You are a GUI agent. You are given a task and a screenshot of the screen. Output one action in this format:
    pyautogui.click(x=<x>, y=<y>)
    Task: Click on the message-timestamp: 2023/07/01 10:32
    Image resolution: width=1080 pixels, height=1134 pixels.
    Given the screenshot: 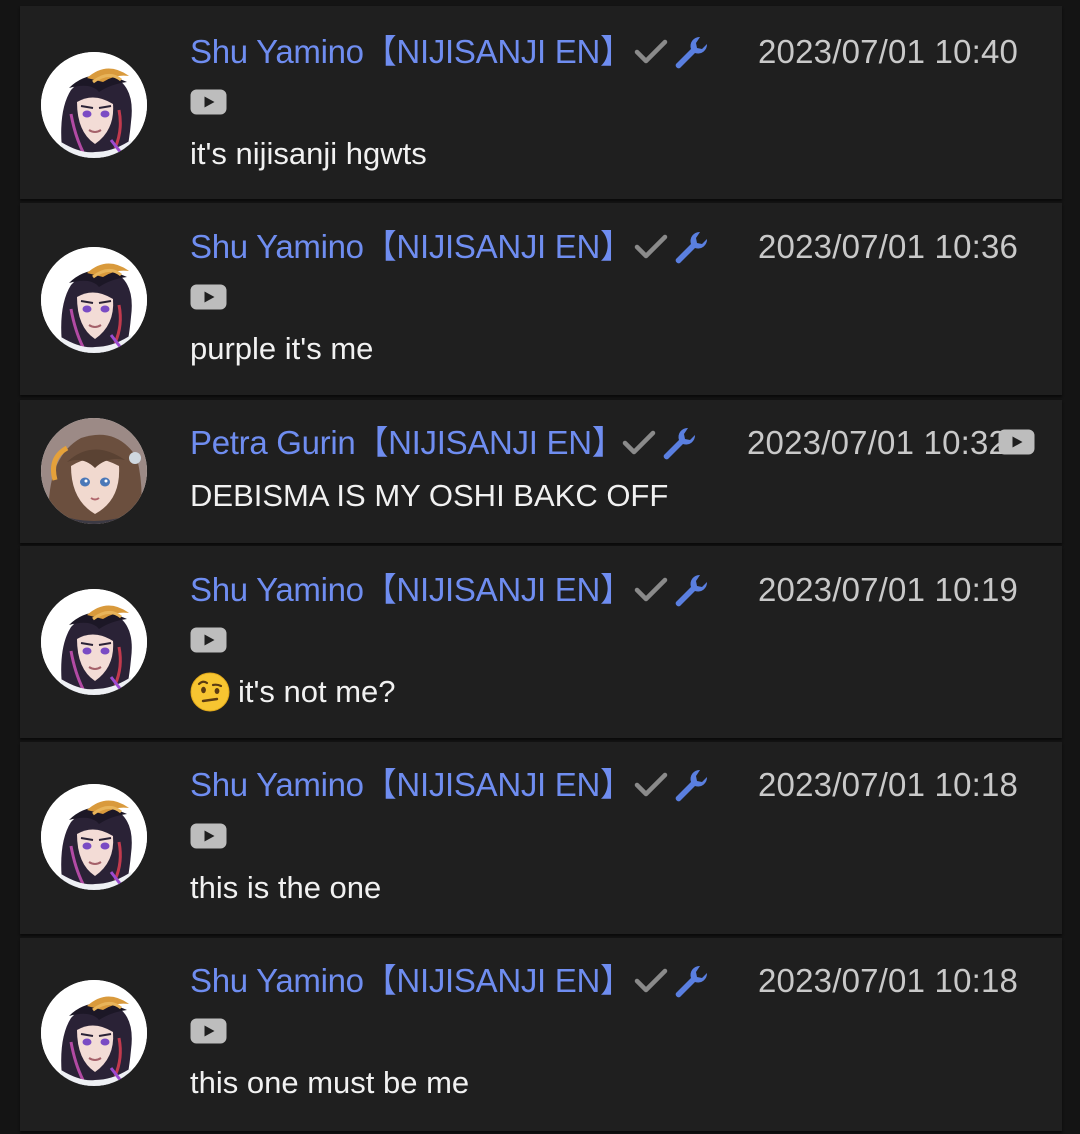 What is the action you would take?
    pyautogui.click(x=877, y=442)
    